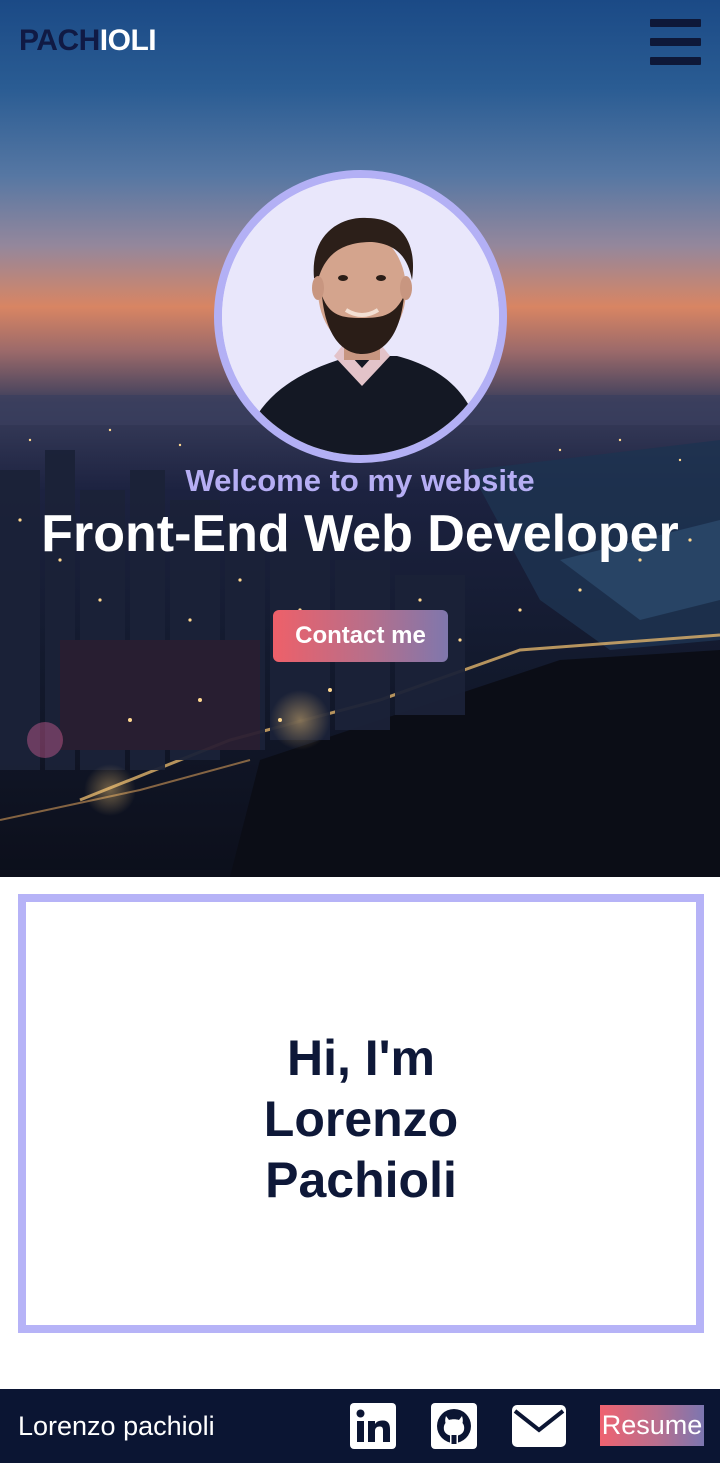  I want to click on hamburger-menu-icon, so click(675, 42).